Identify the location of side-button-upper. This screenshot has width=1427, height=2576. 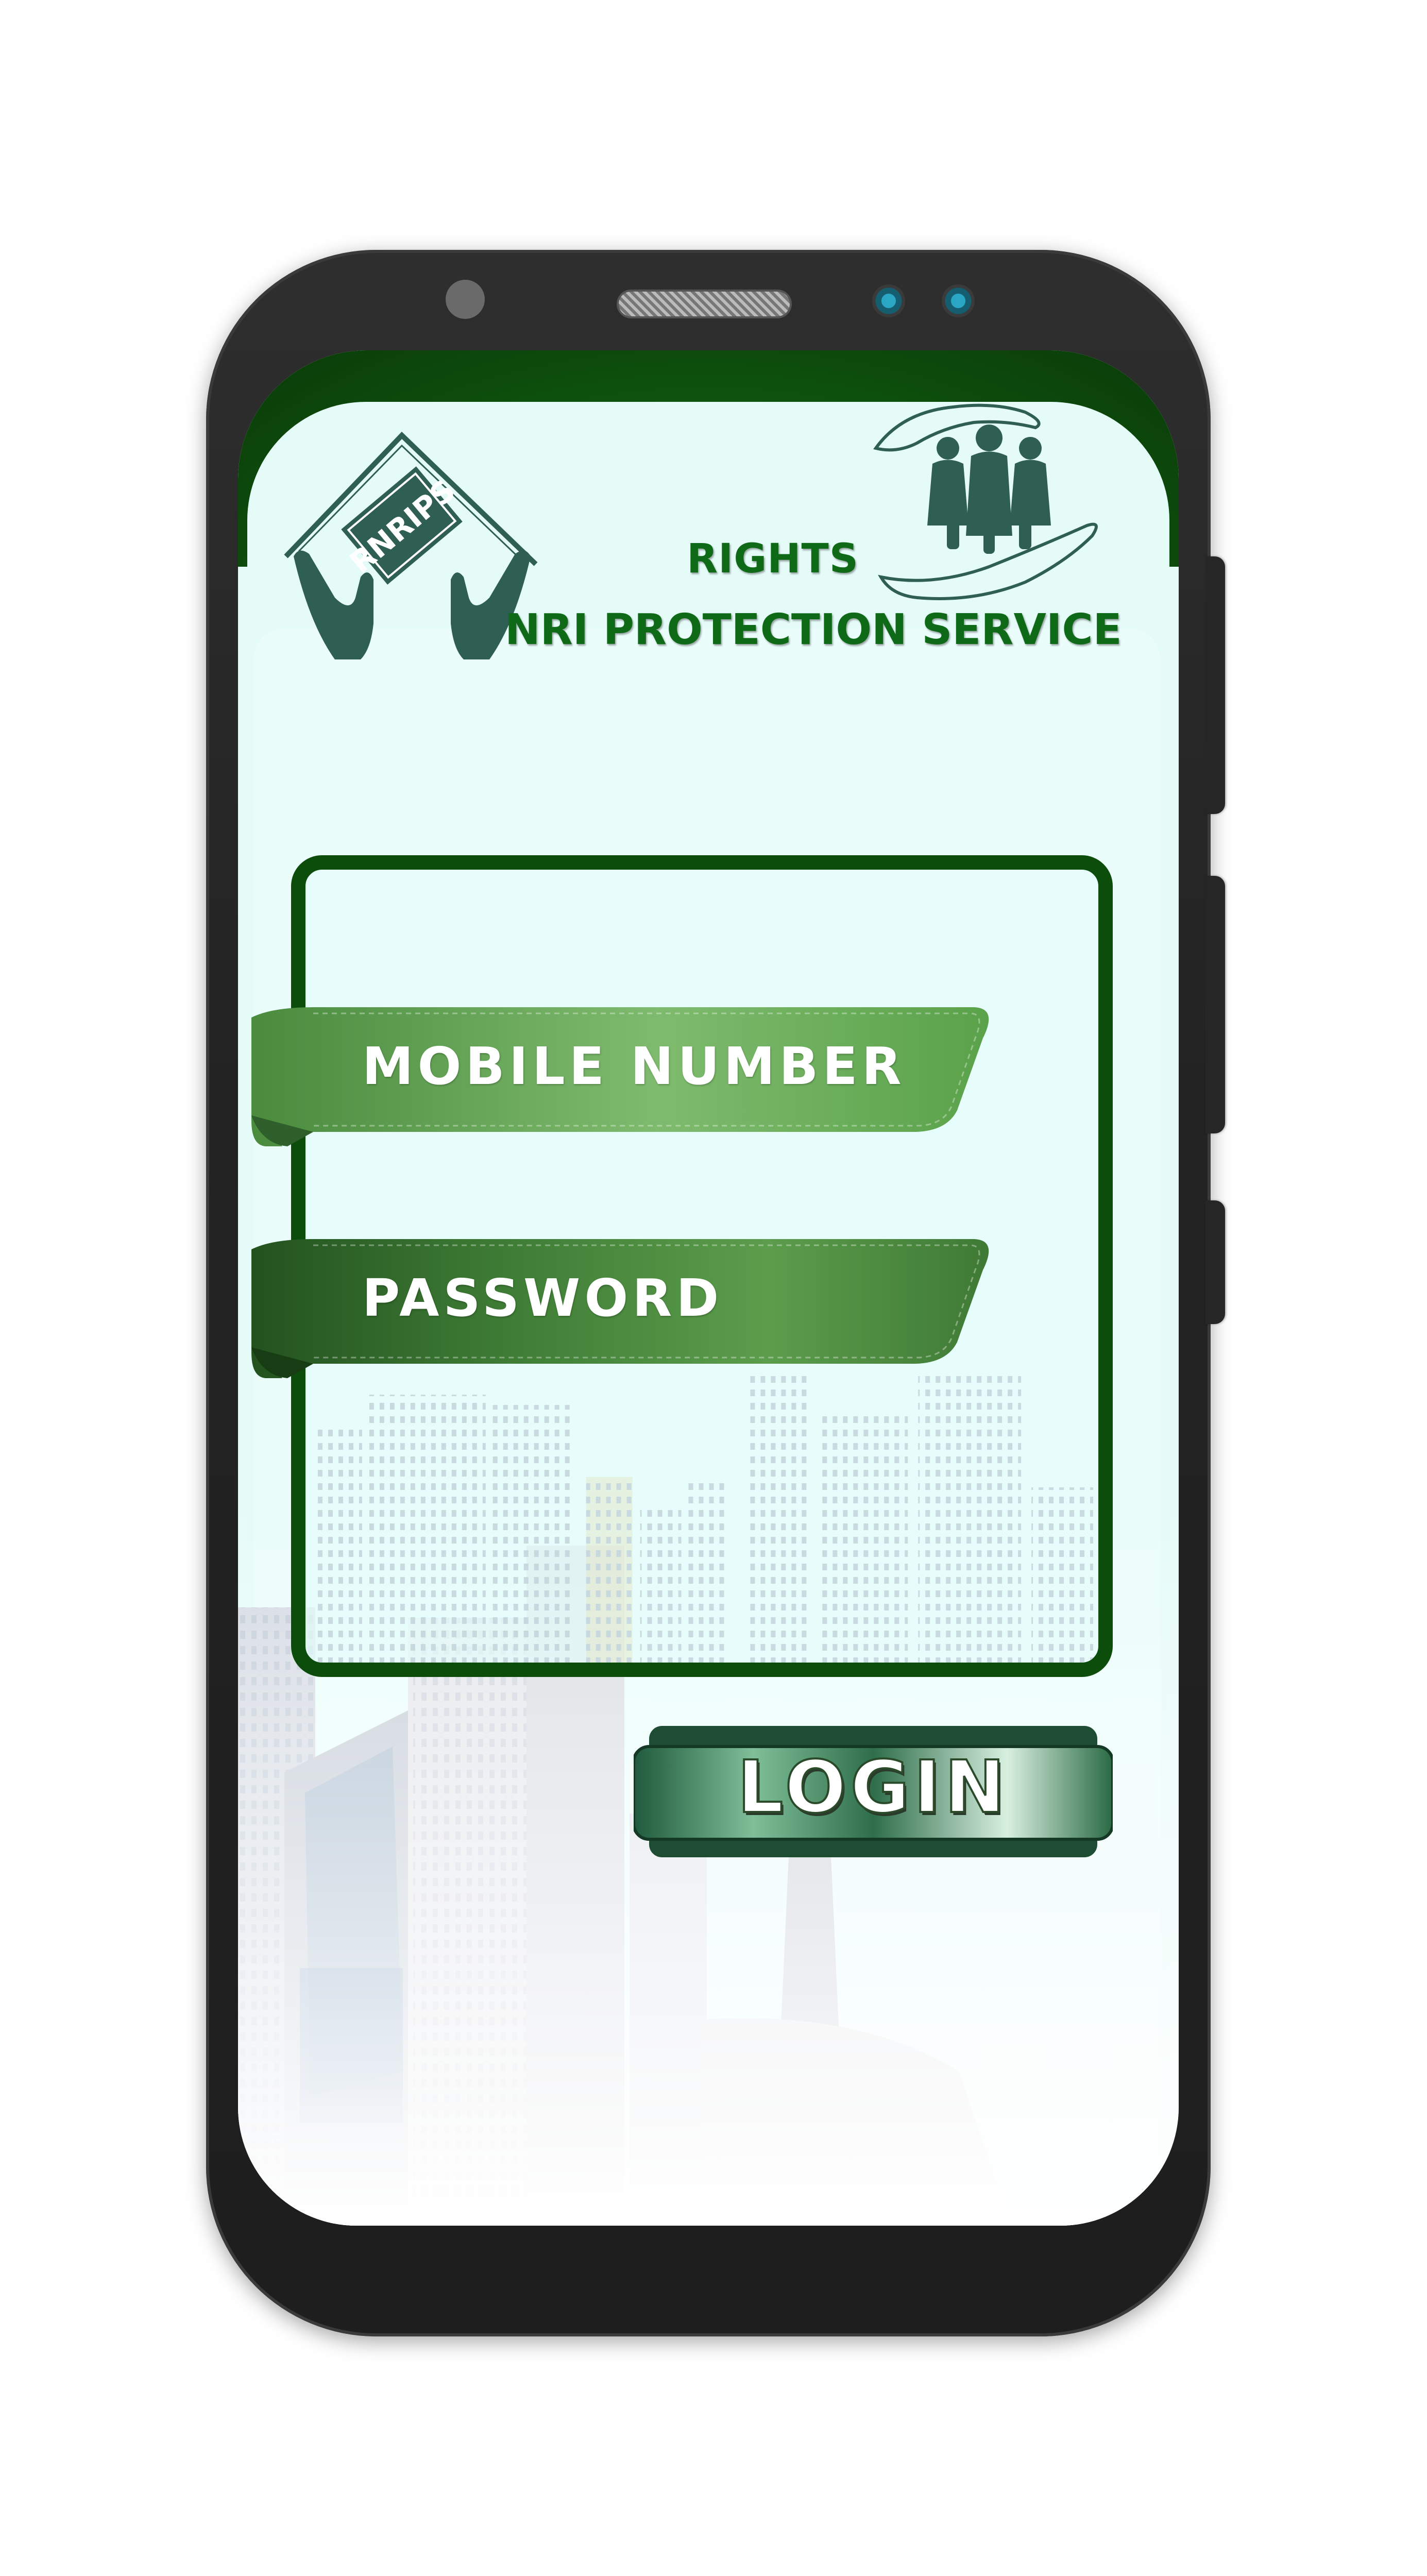
(1215, 685).